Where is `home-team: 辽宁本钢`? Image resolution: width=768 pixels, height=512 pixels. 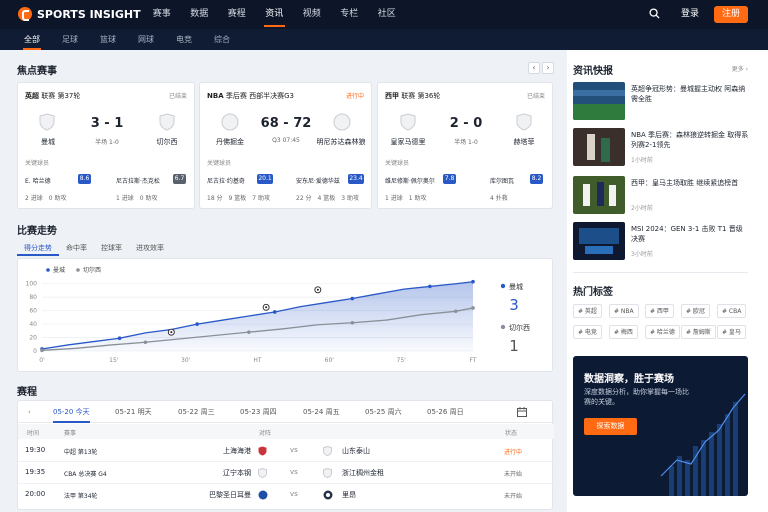 home-team: 辽宁本钢 is located at coordinates (237, 473).